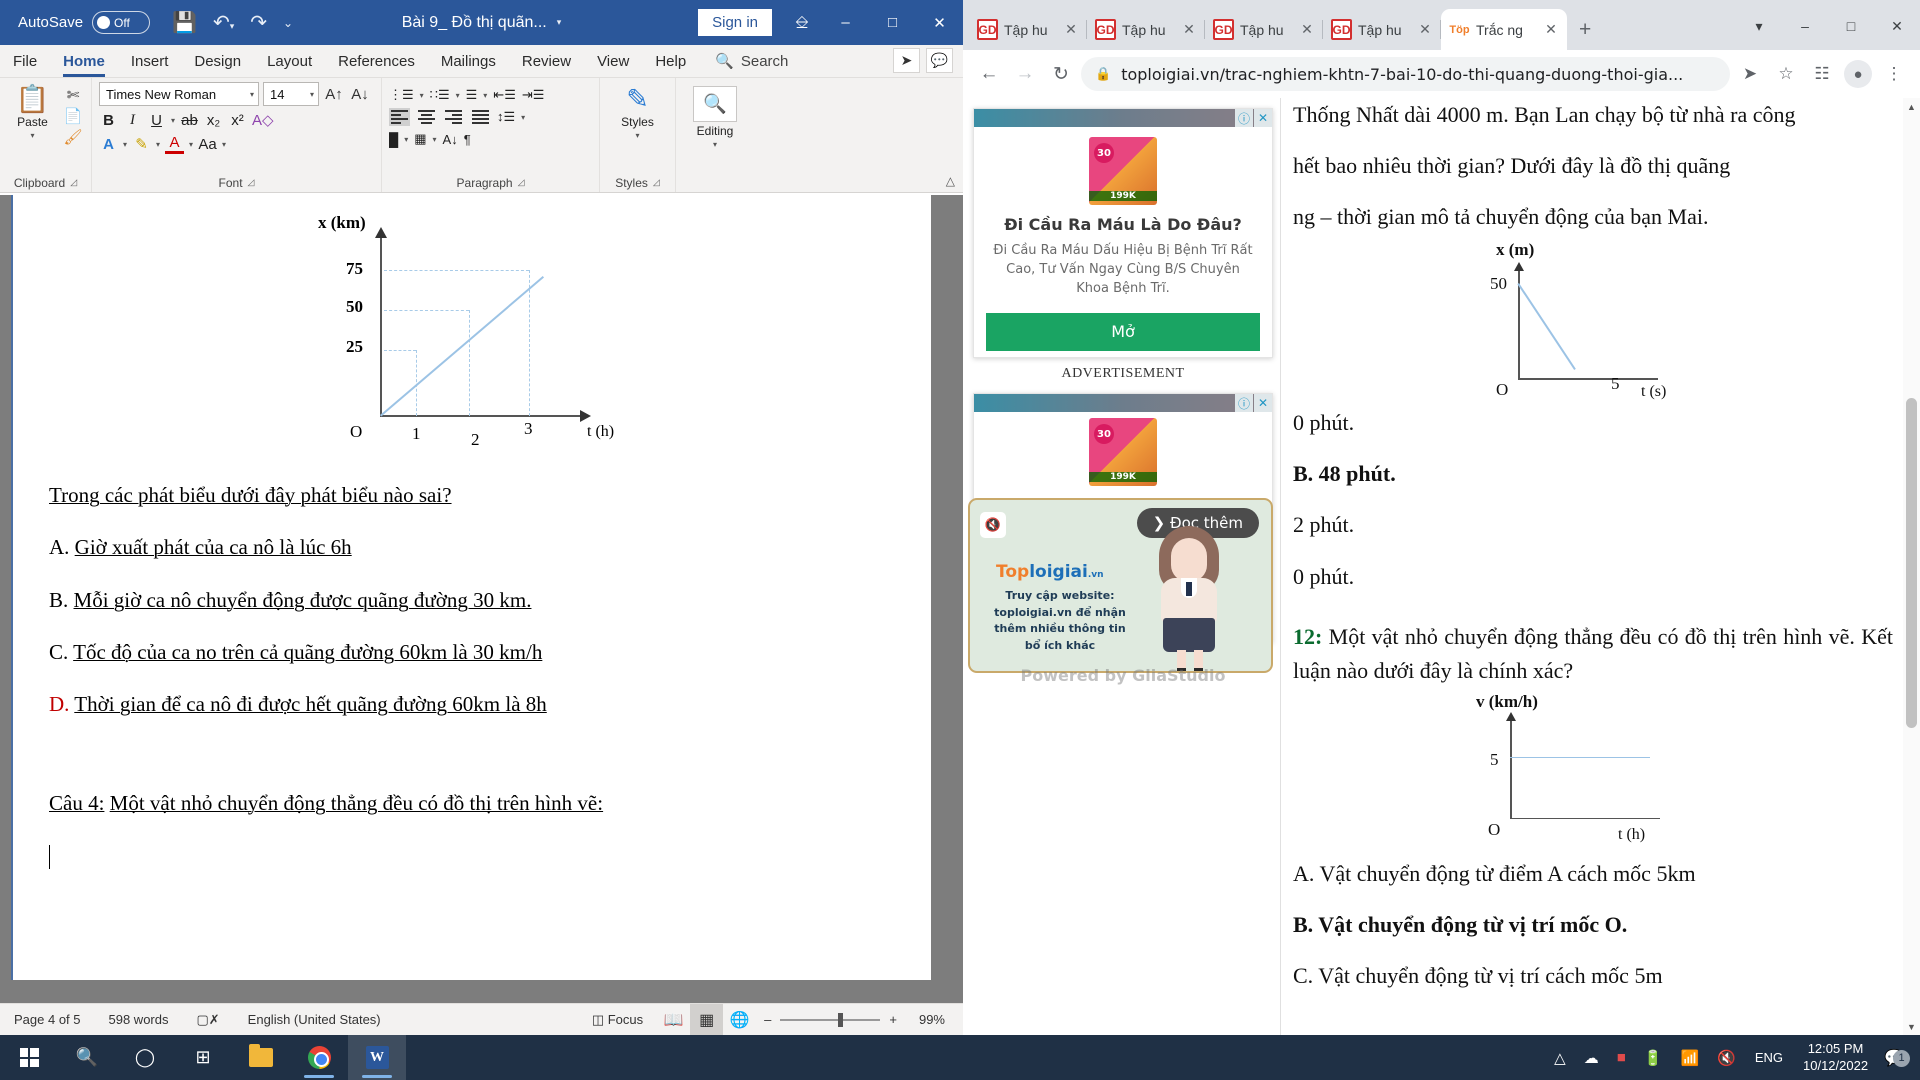 Image resolution: width=1920 pixels, height=1080 pixels. I want to click on align-right-icon, so click(453, 117).